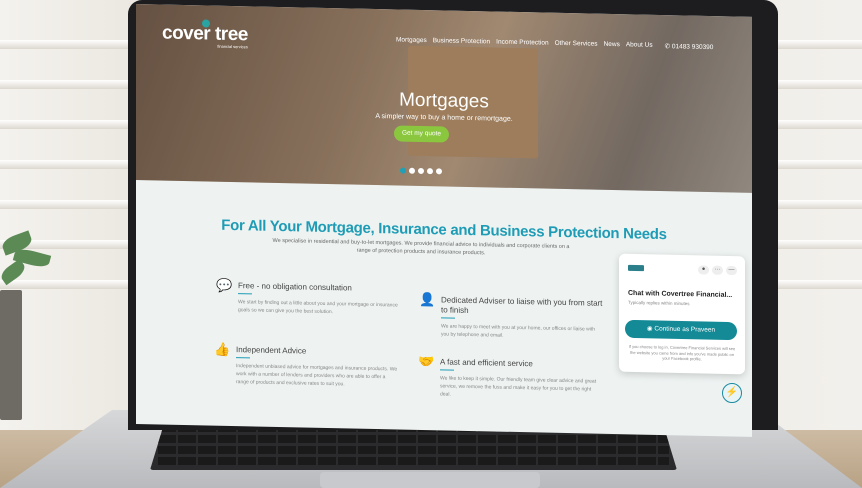  Describe the element at coordinates (411, 40) in the screenshot. I see `nav-mortgages: Mortgages` at that location.